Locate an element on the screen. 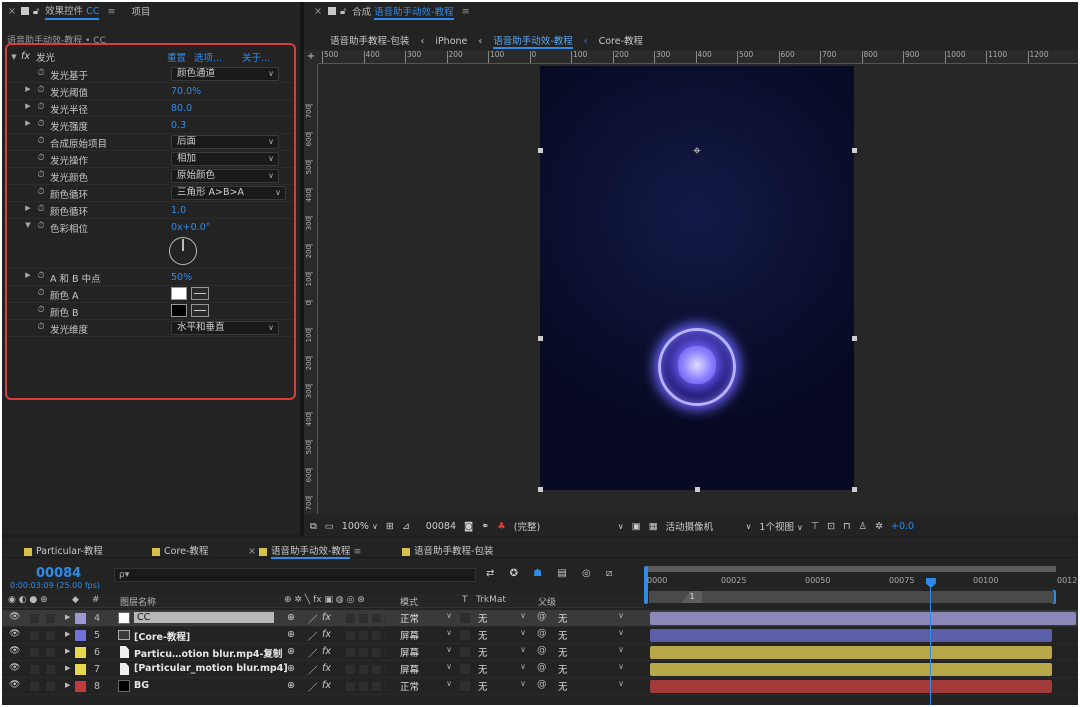  mode-dropdown: 屏幕 ∨ is located at coordinates (427, 635).